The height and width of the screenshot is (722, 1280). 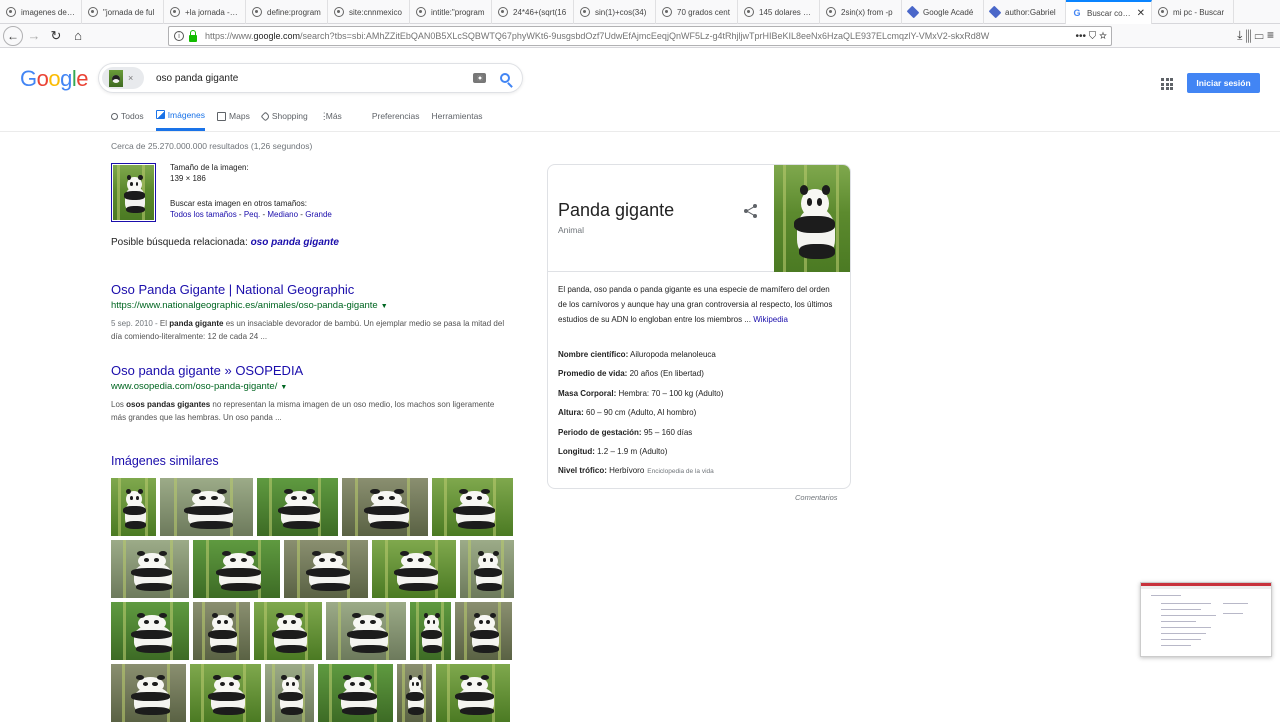 What do you see at coordinates (295, 242) in the screenshot?
I see `related-search-link: oso panda gigante` at bounding box center [295, 242].